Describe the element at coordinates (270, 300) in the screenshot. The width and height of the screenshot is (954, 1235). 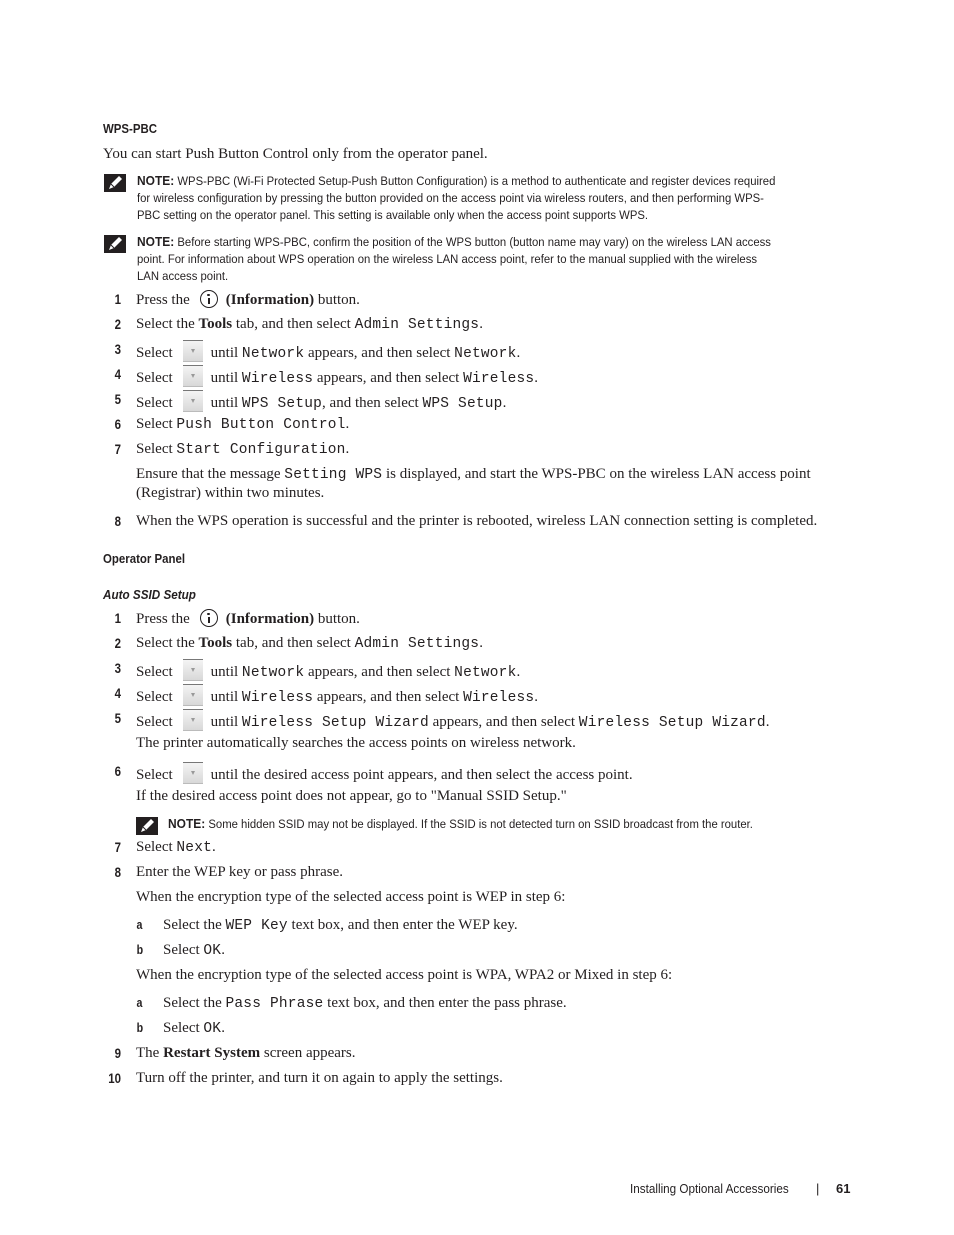
I see `step-bold: (Information)` at that location.